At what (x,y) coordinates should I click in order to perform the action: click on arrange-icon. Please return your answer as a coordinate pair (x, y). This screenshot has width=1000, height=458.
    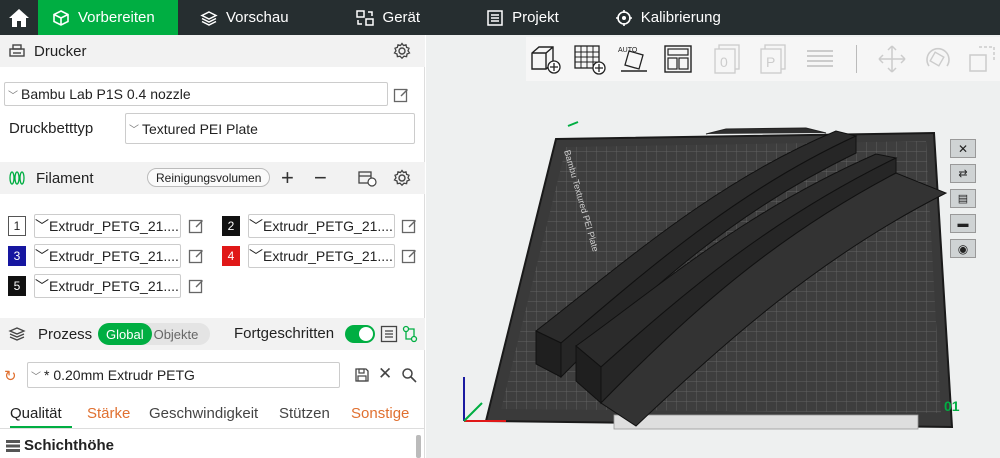
    Looking at the image, I should click on (678, 59).